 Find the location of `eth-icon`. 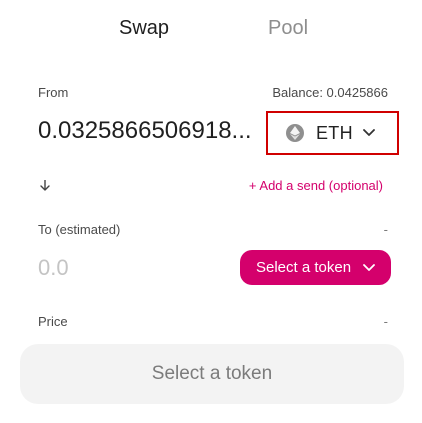

eth-icon is located at coordinates (295, 133).